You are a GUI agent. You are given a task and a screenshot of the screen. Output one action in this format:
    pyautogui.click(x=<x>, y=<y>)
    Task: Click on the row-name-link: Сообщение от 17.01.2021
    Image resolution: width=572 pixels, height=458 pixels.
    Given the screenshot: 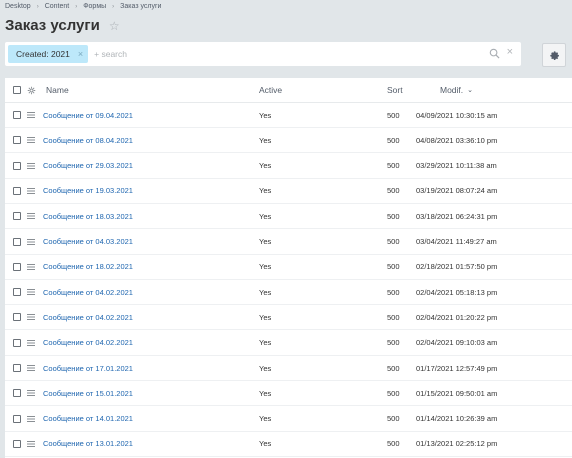 What is the action you would take?
    pyautogui.click(x=88, y=368)
    